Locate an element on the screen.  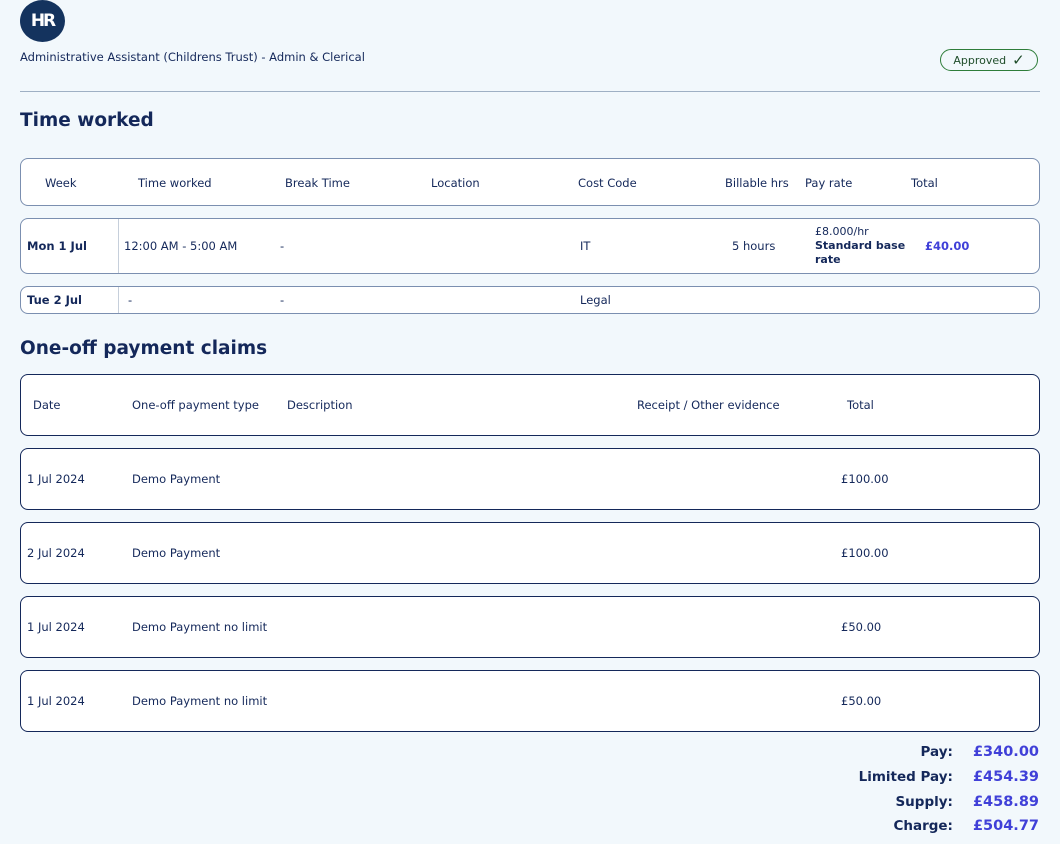
pay-rate-name: Standard base is located at coordinates (860, 245).